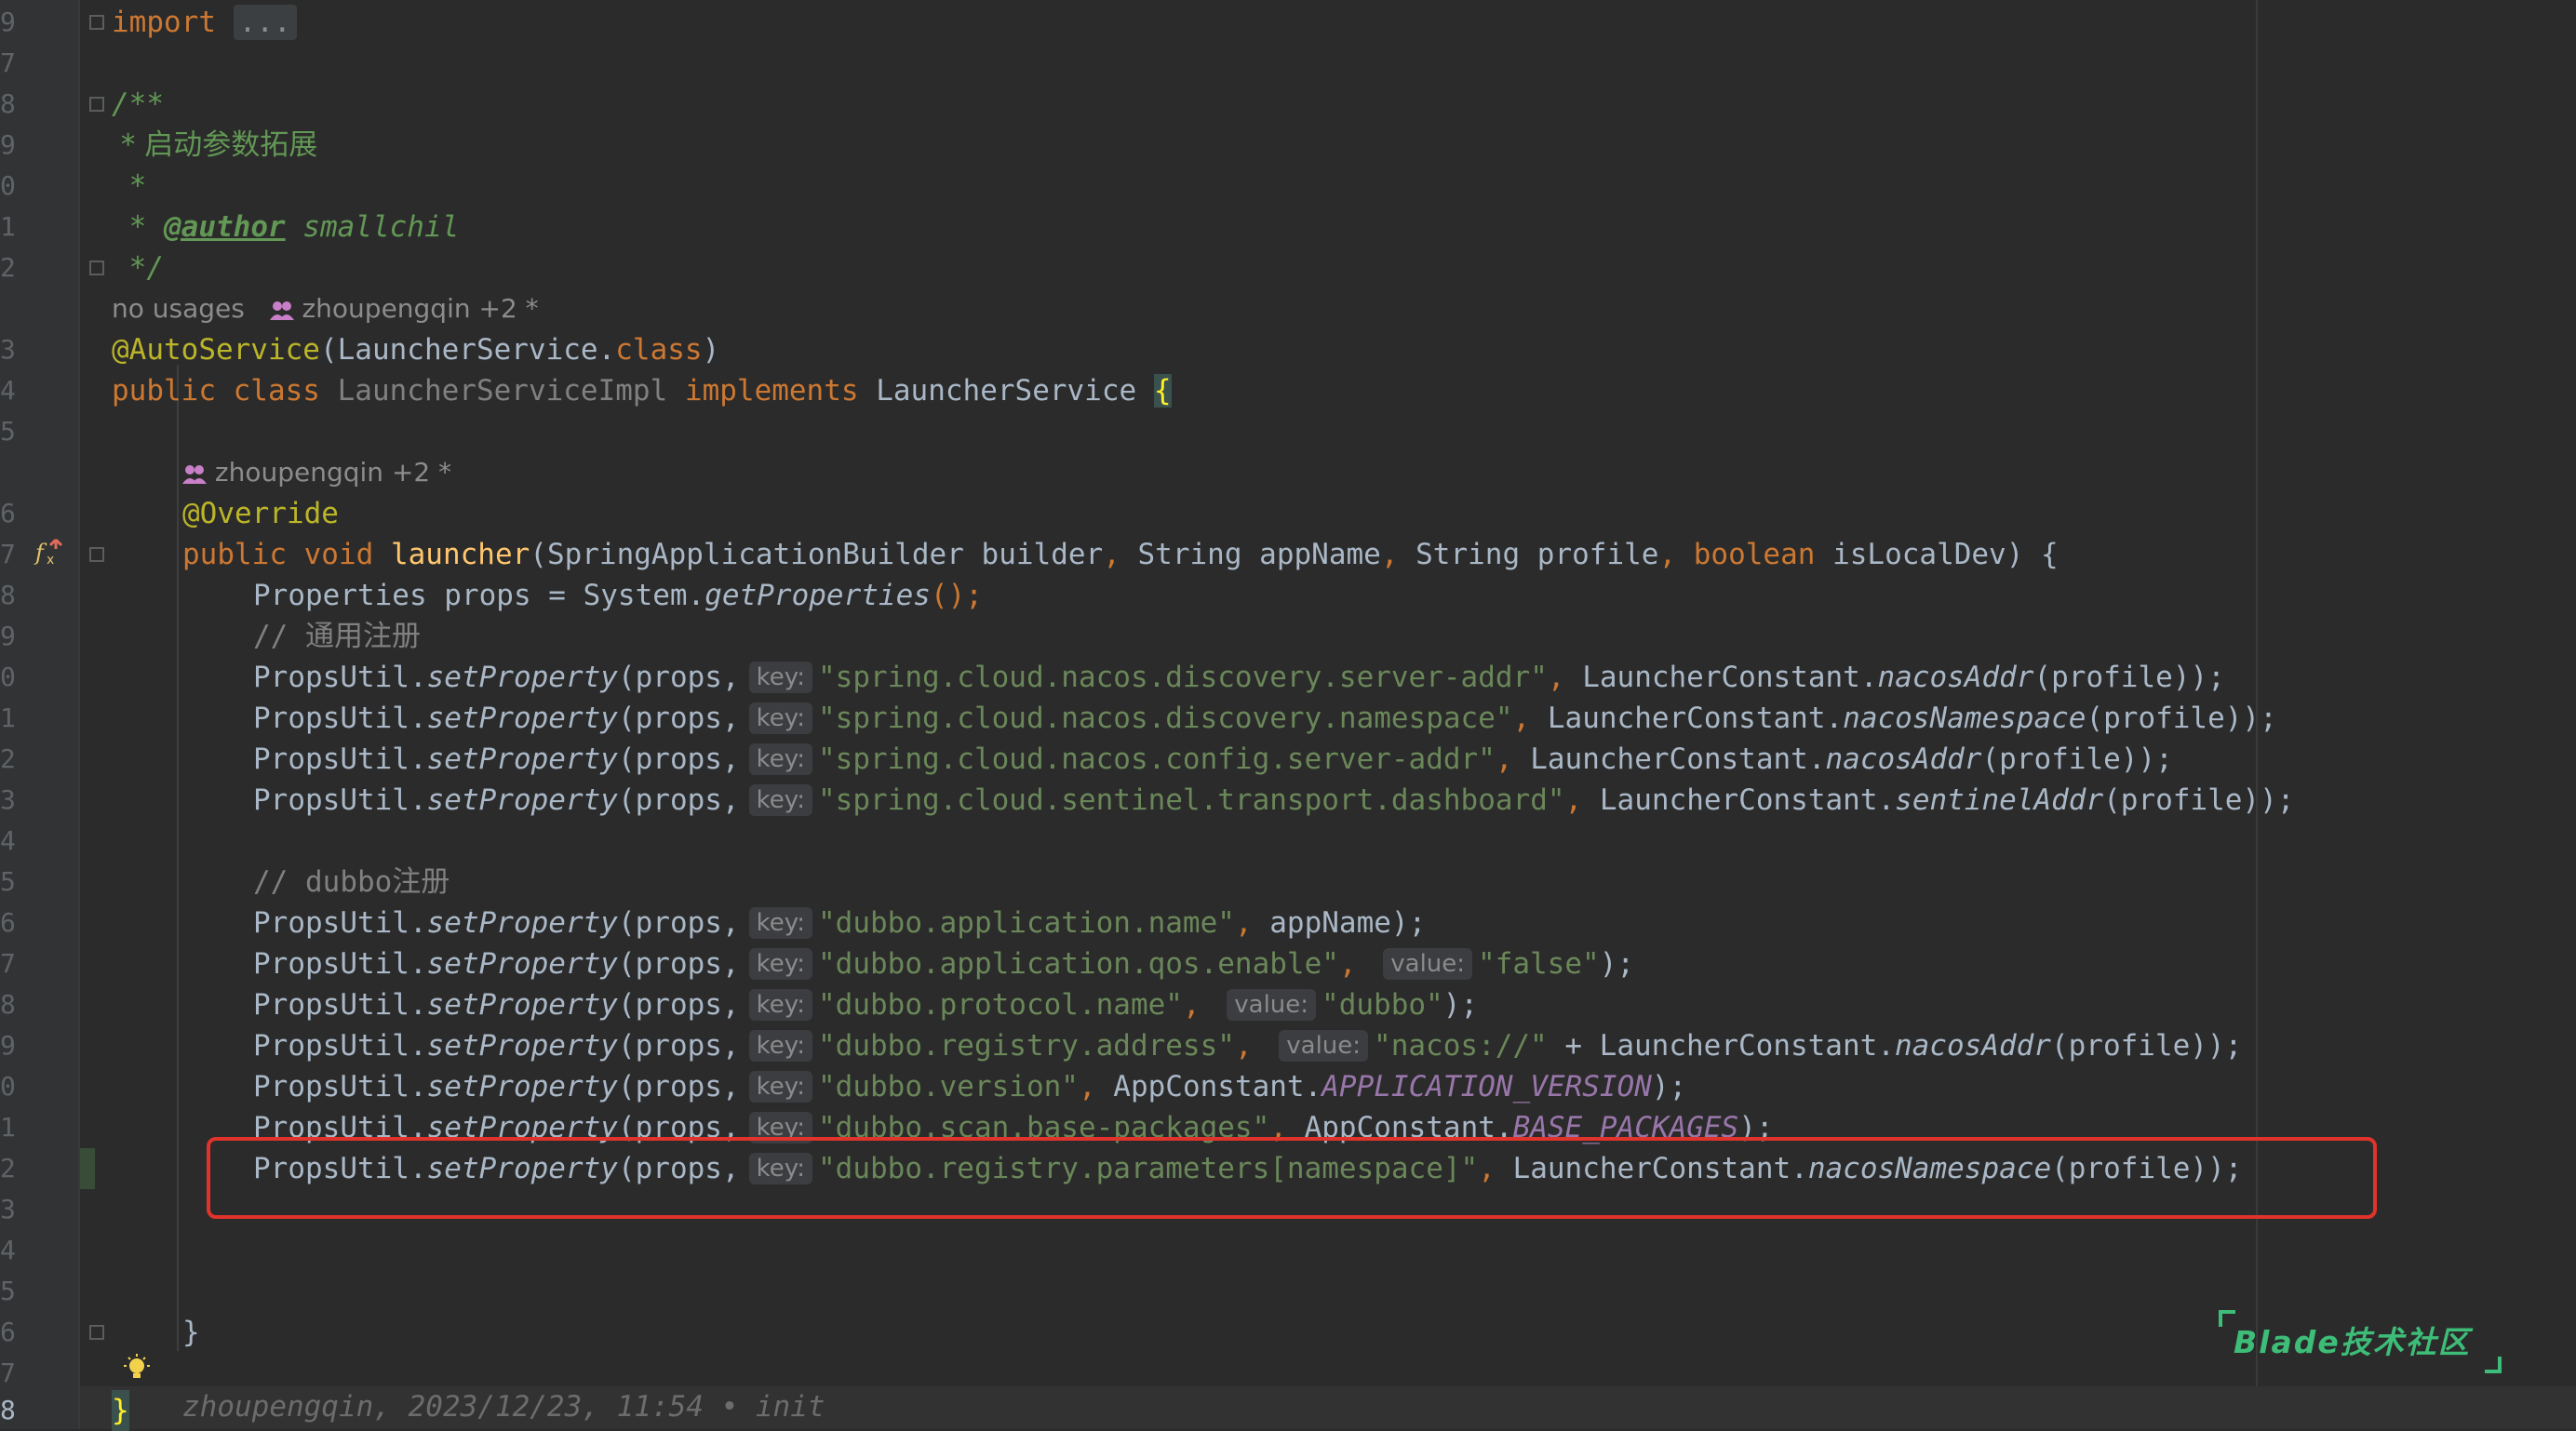 The image size is (2576, 1431). Describe the element at coordinates (164, 22) in the screenshot. I see `keyword: import` at that location.